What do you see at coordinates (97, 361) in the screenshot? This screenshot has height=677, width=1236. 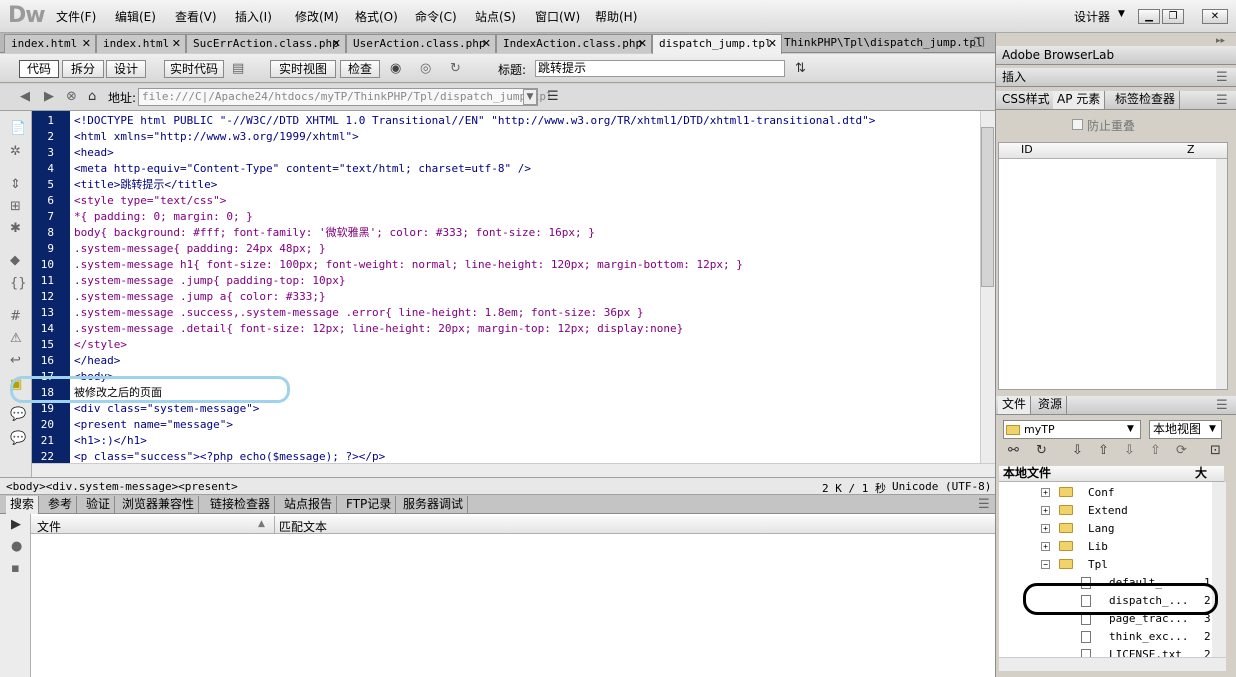 I see `code-line: </head>` at bounding box center [97, 361].